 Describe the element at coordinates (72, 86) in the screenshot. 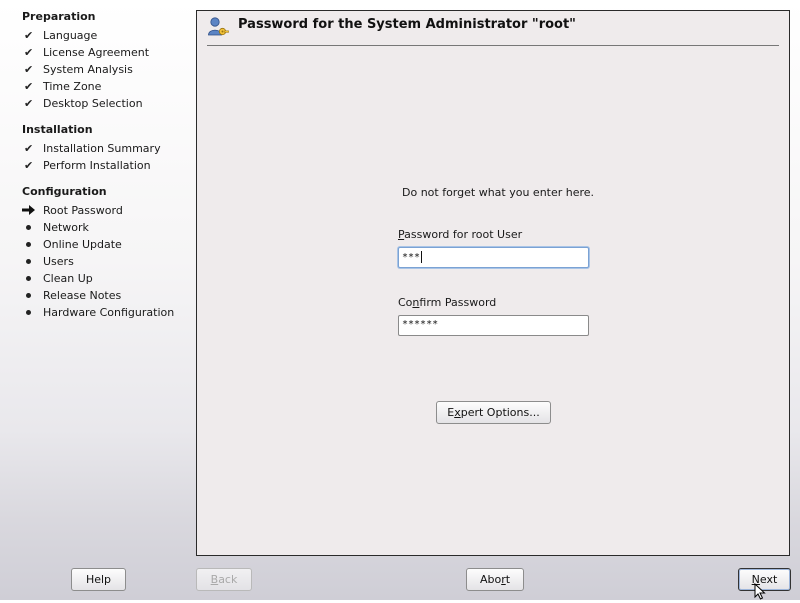

I see `sidebar-item-label: Time Zone` at that location.